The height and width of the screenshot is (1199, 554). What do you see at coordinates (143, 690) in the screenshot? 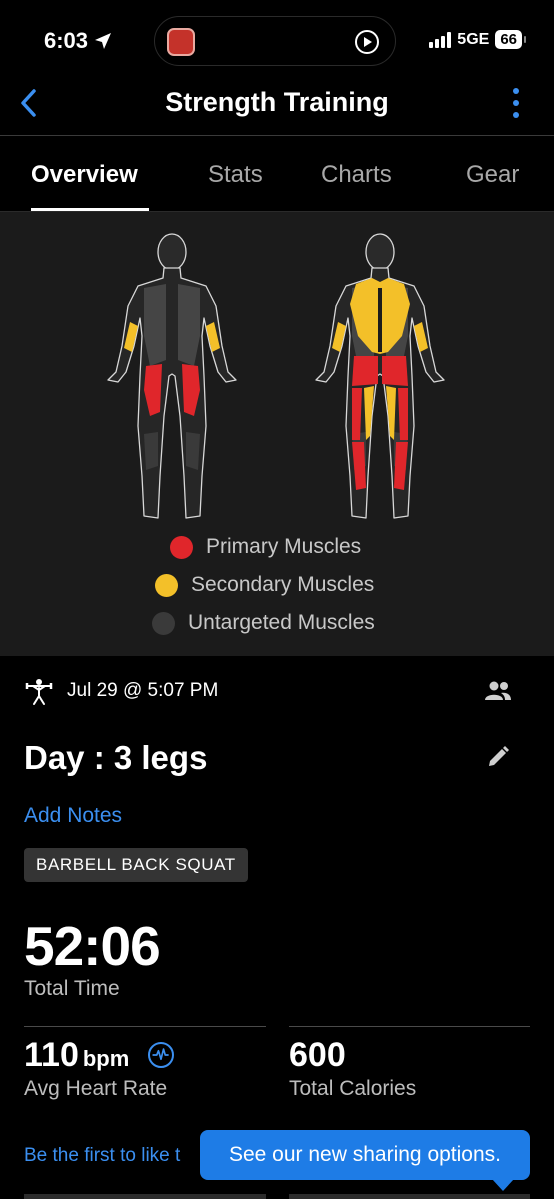
I see `activity-date: Jul 29 @ 5:07 PM` at bounding box center [143, 690].